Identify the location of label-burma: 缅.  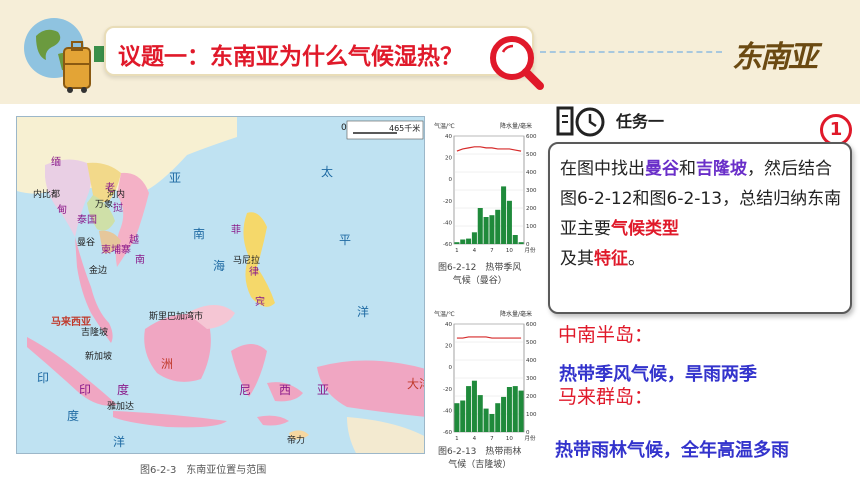
(56, 162).